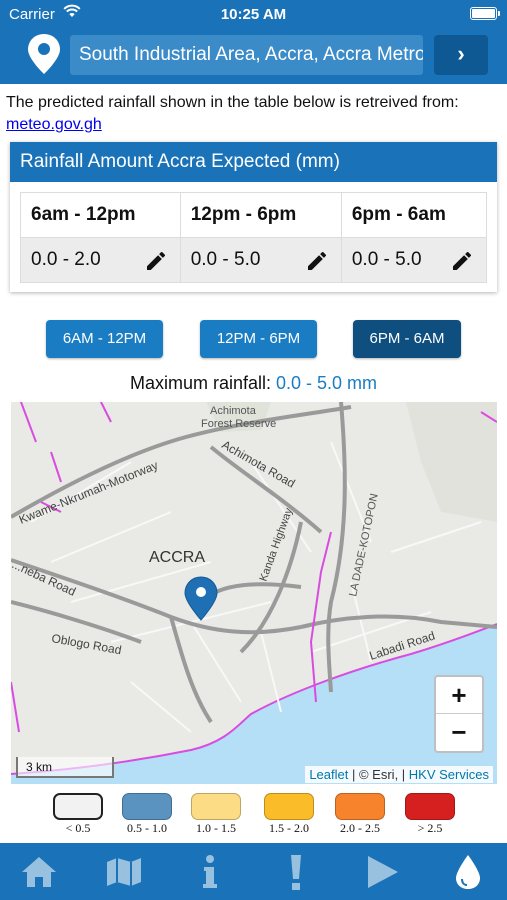  I want to click on bottom-tab-bar, so click(253, 871).